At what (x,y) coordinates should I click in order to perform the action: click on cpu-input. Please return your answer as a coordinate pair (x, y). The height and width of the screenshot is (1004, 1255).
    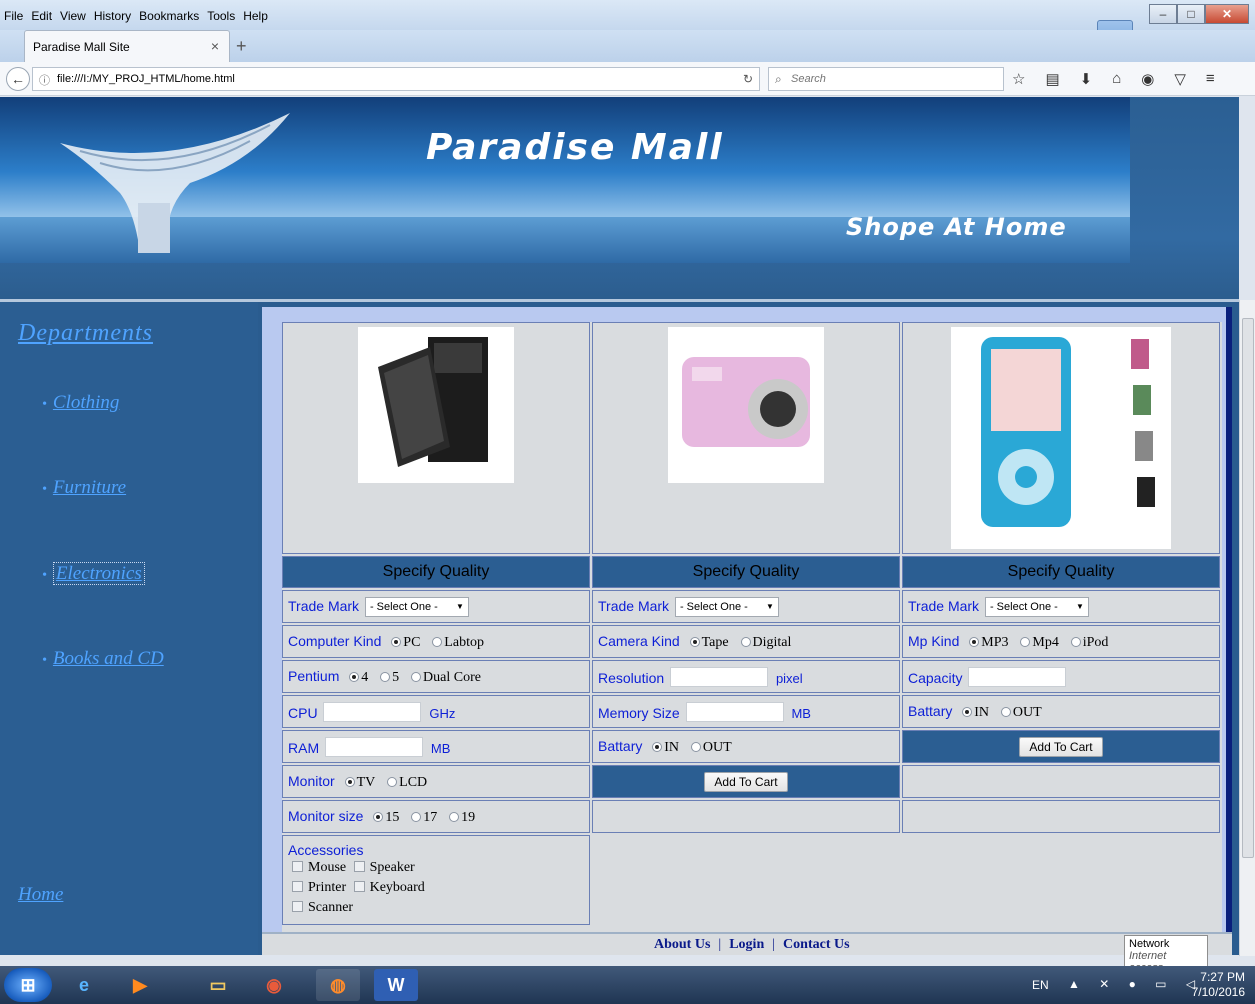
    Looking at the image, I should click on (372, 711).